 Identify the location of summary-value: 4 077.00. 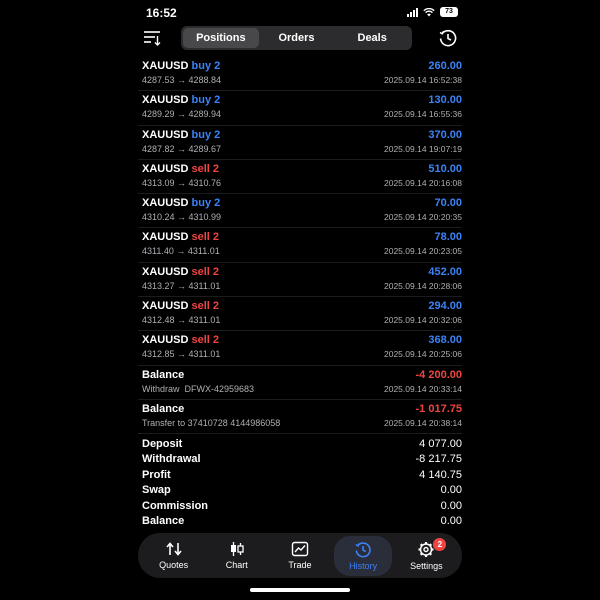
(440, 443).